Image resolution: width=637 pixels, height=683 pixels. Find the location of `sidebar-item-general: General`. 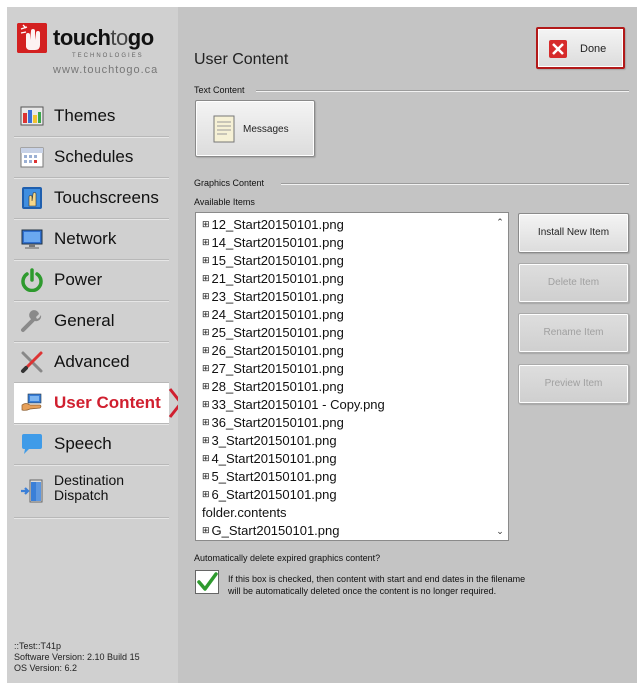

sidebar-item-general: General is located at coordinates (91, 321).